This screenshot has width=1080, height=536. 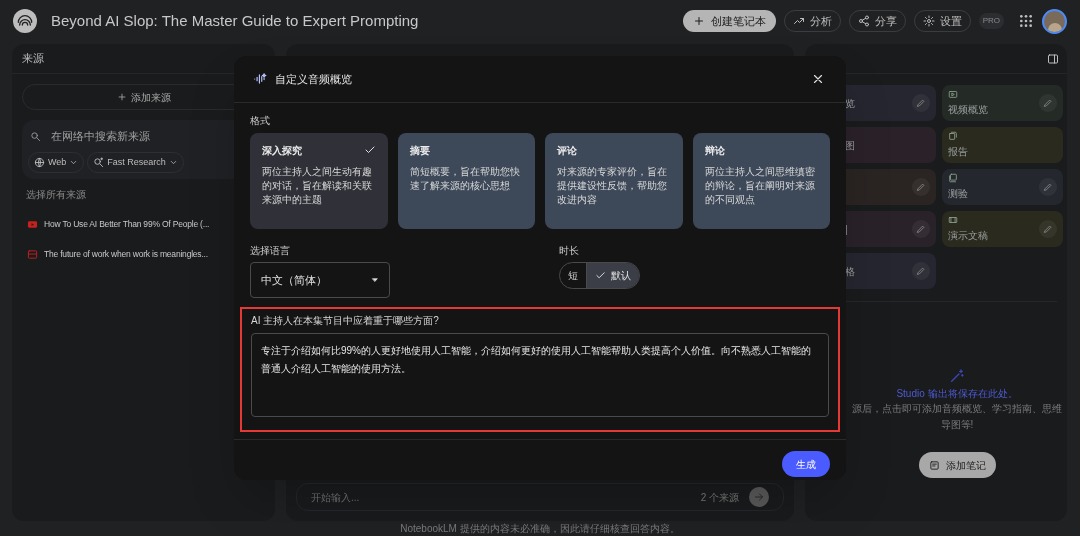 What do you see at coordinates (32, 224) in the screenshot?
I see `video-play-icon` at bounding box center [32, 224].